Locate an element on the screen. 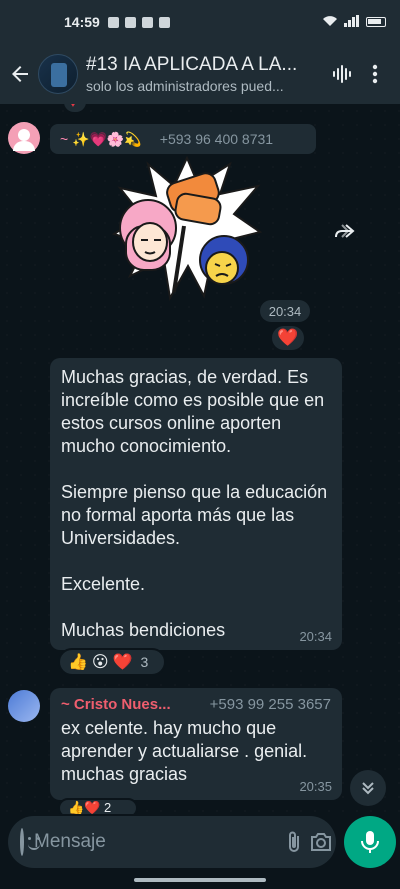  signal-icon is located at coordinates (352, 22).